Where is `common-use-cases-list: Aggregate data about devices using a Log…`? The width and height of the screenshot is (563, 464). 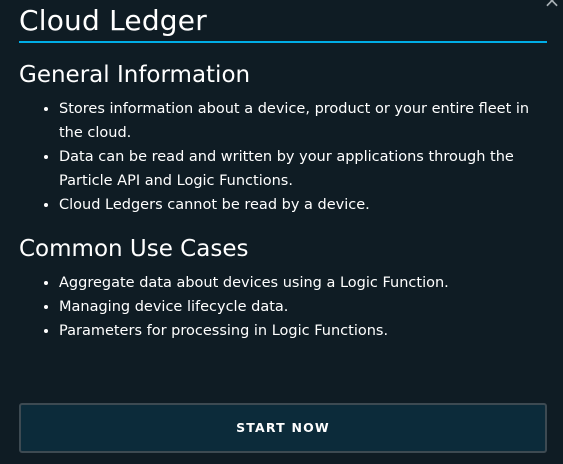 common-use-cases-list: Aggregate data about devices using a Log… is located at coordinates (289, 307).